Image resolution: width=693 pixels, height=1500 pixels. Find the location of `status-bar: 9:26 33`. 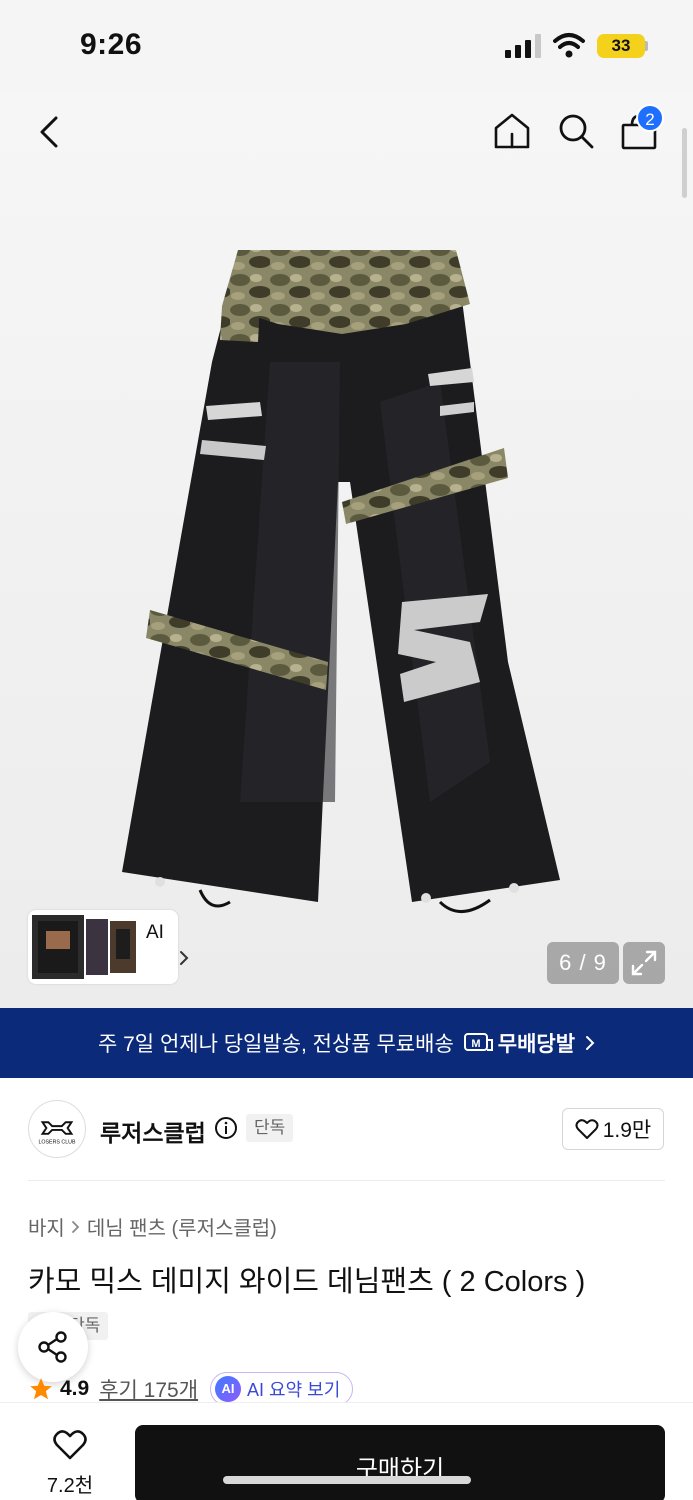

status-bar: 9:26 33 is located at coordinates (346, 46).